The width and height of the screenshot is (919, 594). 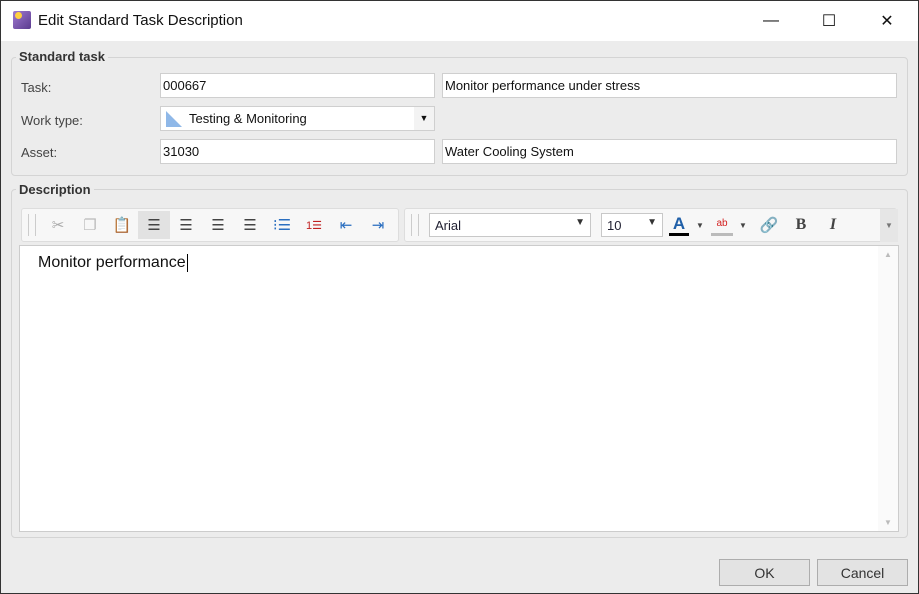 I want to click on description-legend: Description, so click(x=55, y=189).